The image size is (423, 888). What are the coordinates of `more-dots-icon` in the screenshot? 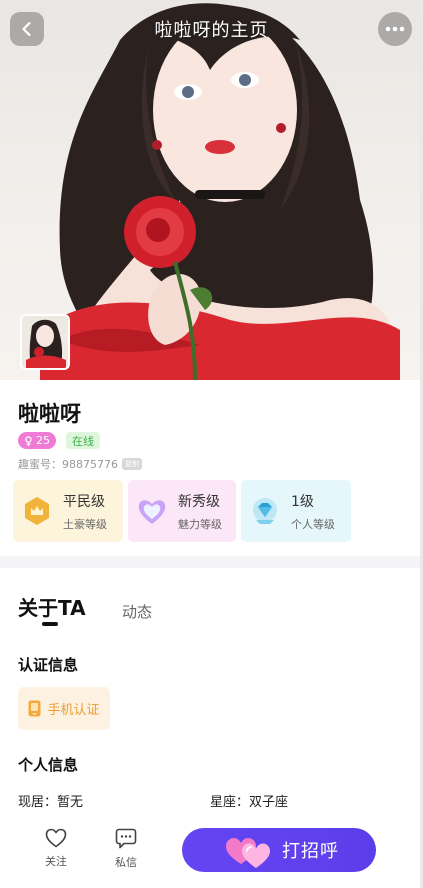 It's located at (395, 29).